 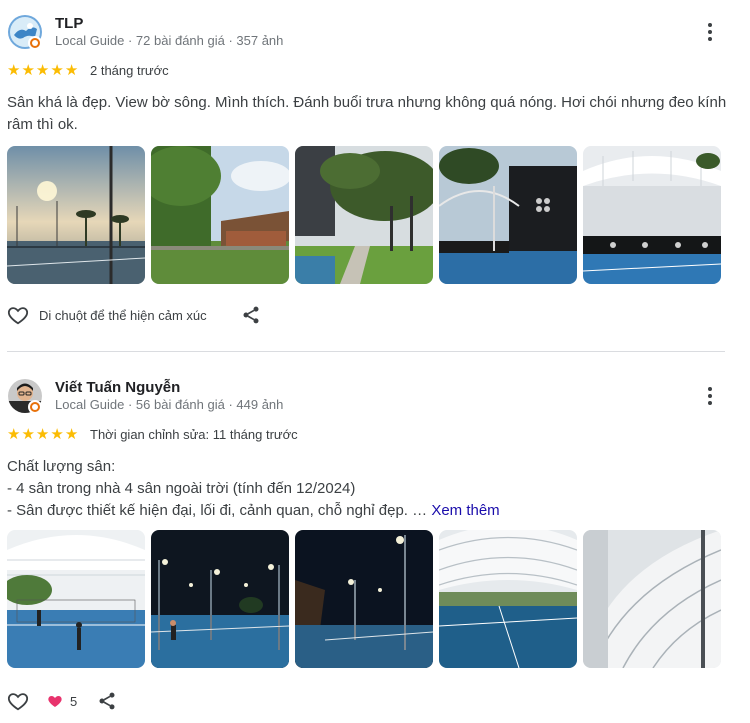 What do you see at coordinates (123, 315) in the screenshot?
I see `reaction-hint: Di chuột để thể hiện cảm xúc` at bounding box center [123, 315].